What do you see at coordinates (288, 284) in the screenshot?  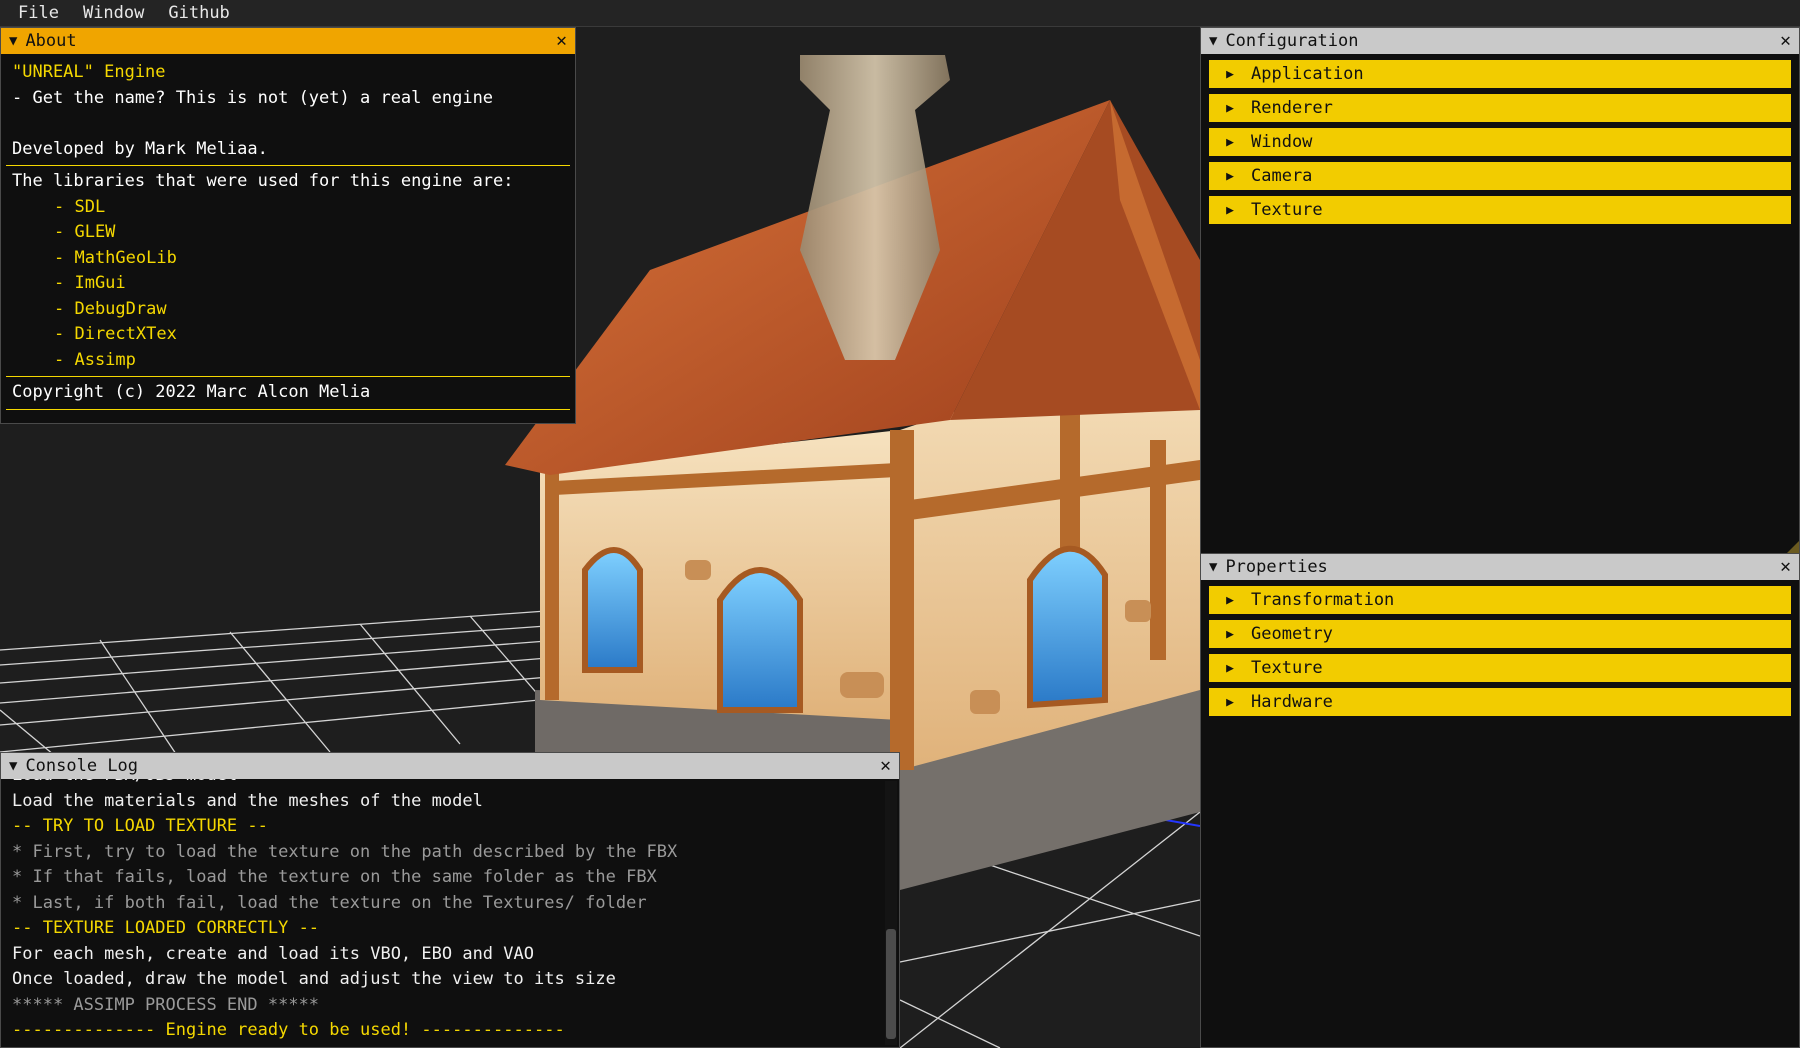 I see `library-link-imgui: - ImGui` at bounding box center [288, 284].